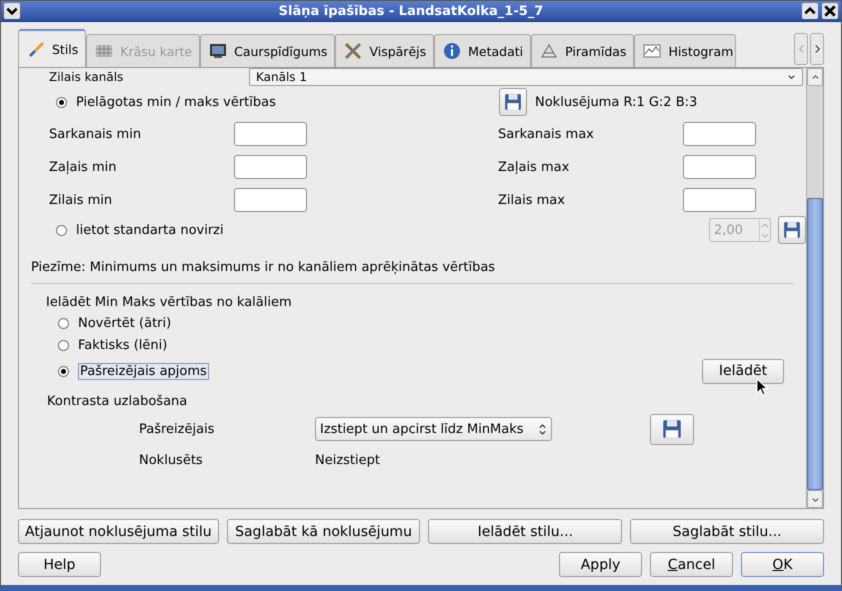  Describe the element at coordinates (526, 77) in the screenshot. I see `band-dropdown: Kanāls 1` at that location.